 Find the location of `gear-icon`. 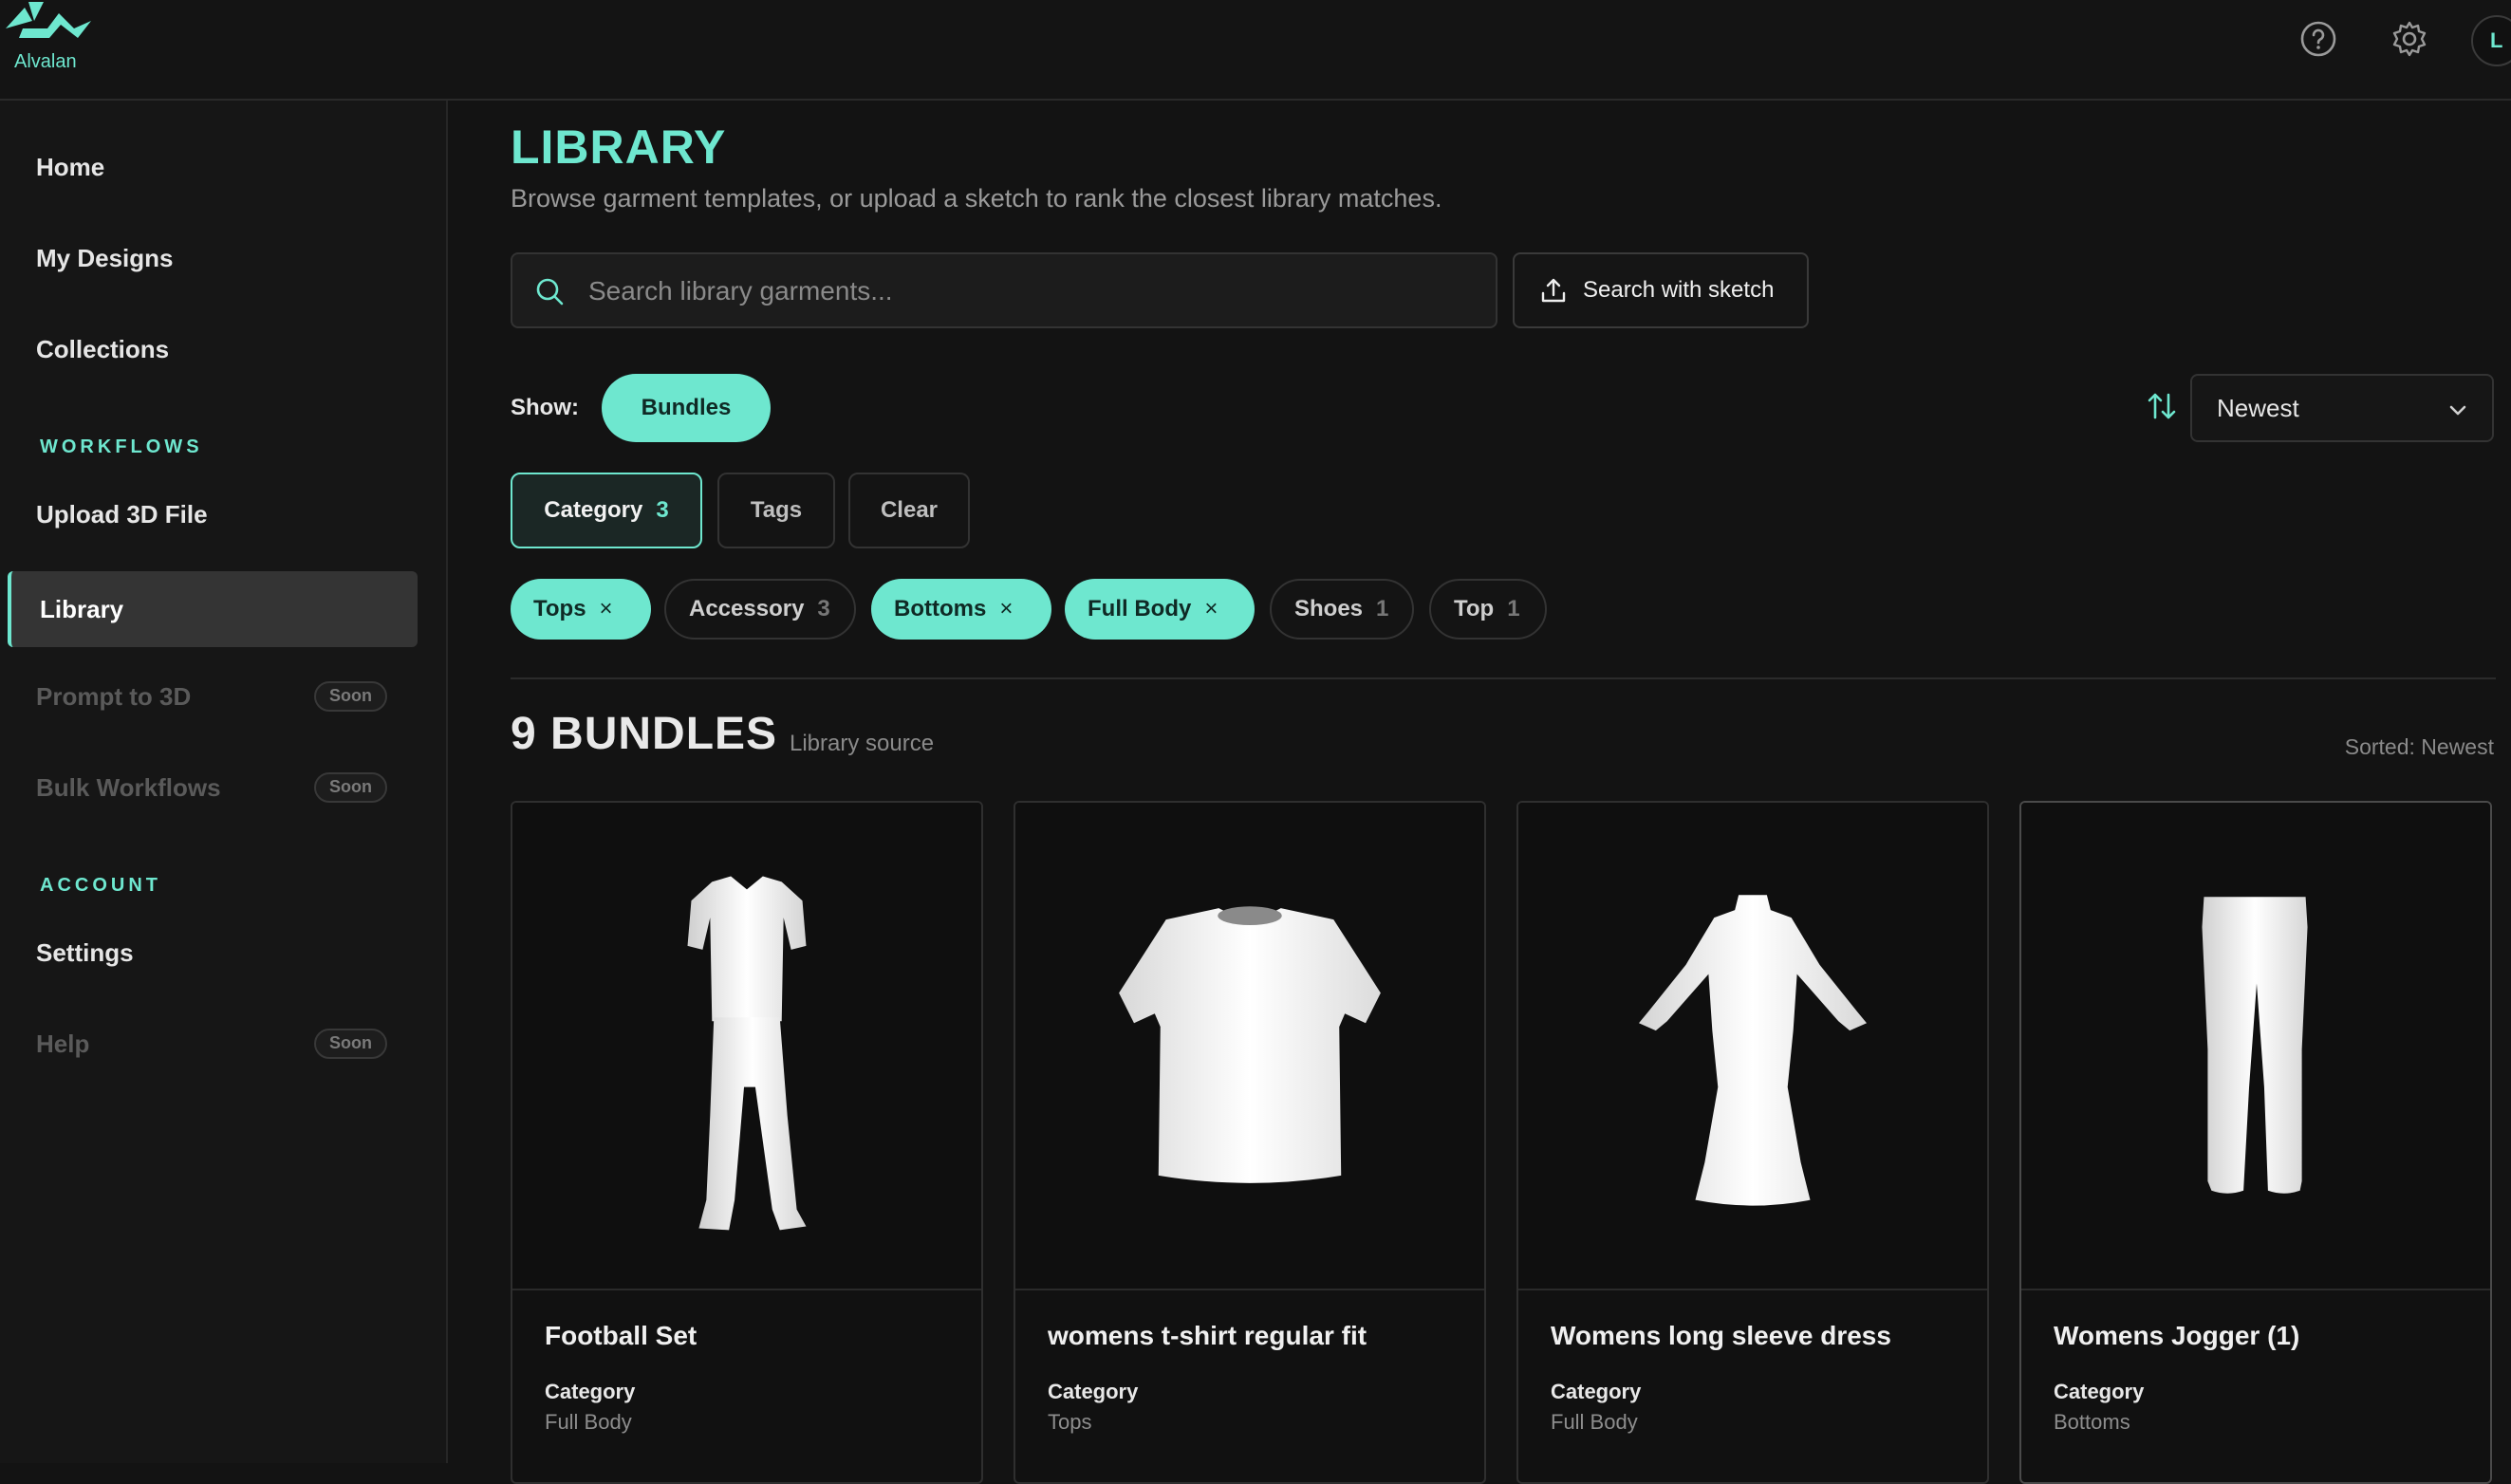

gear-icon is located at coordinates (2409, 39).